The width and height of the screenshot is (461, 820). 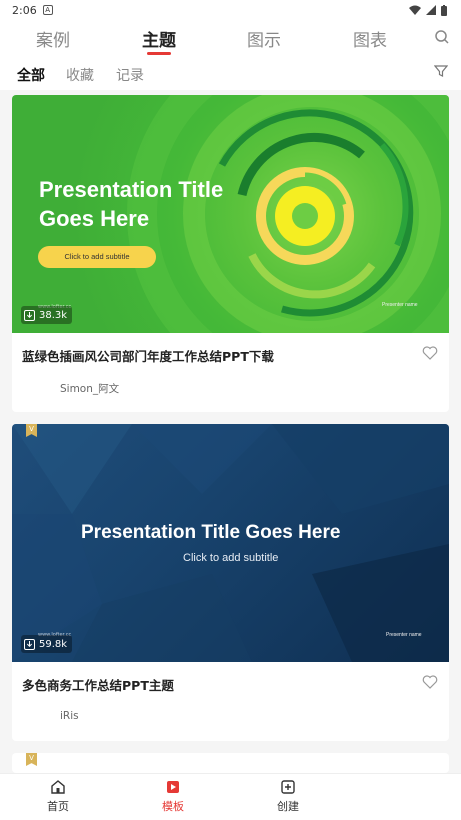 I want to click on slide-title-line-2: Goes Here, so click(x=94, y=218).